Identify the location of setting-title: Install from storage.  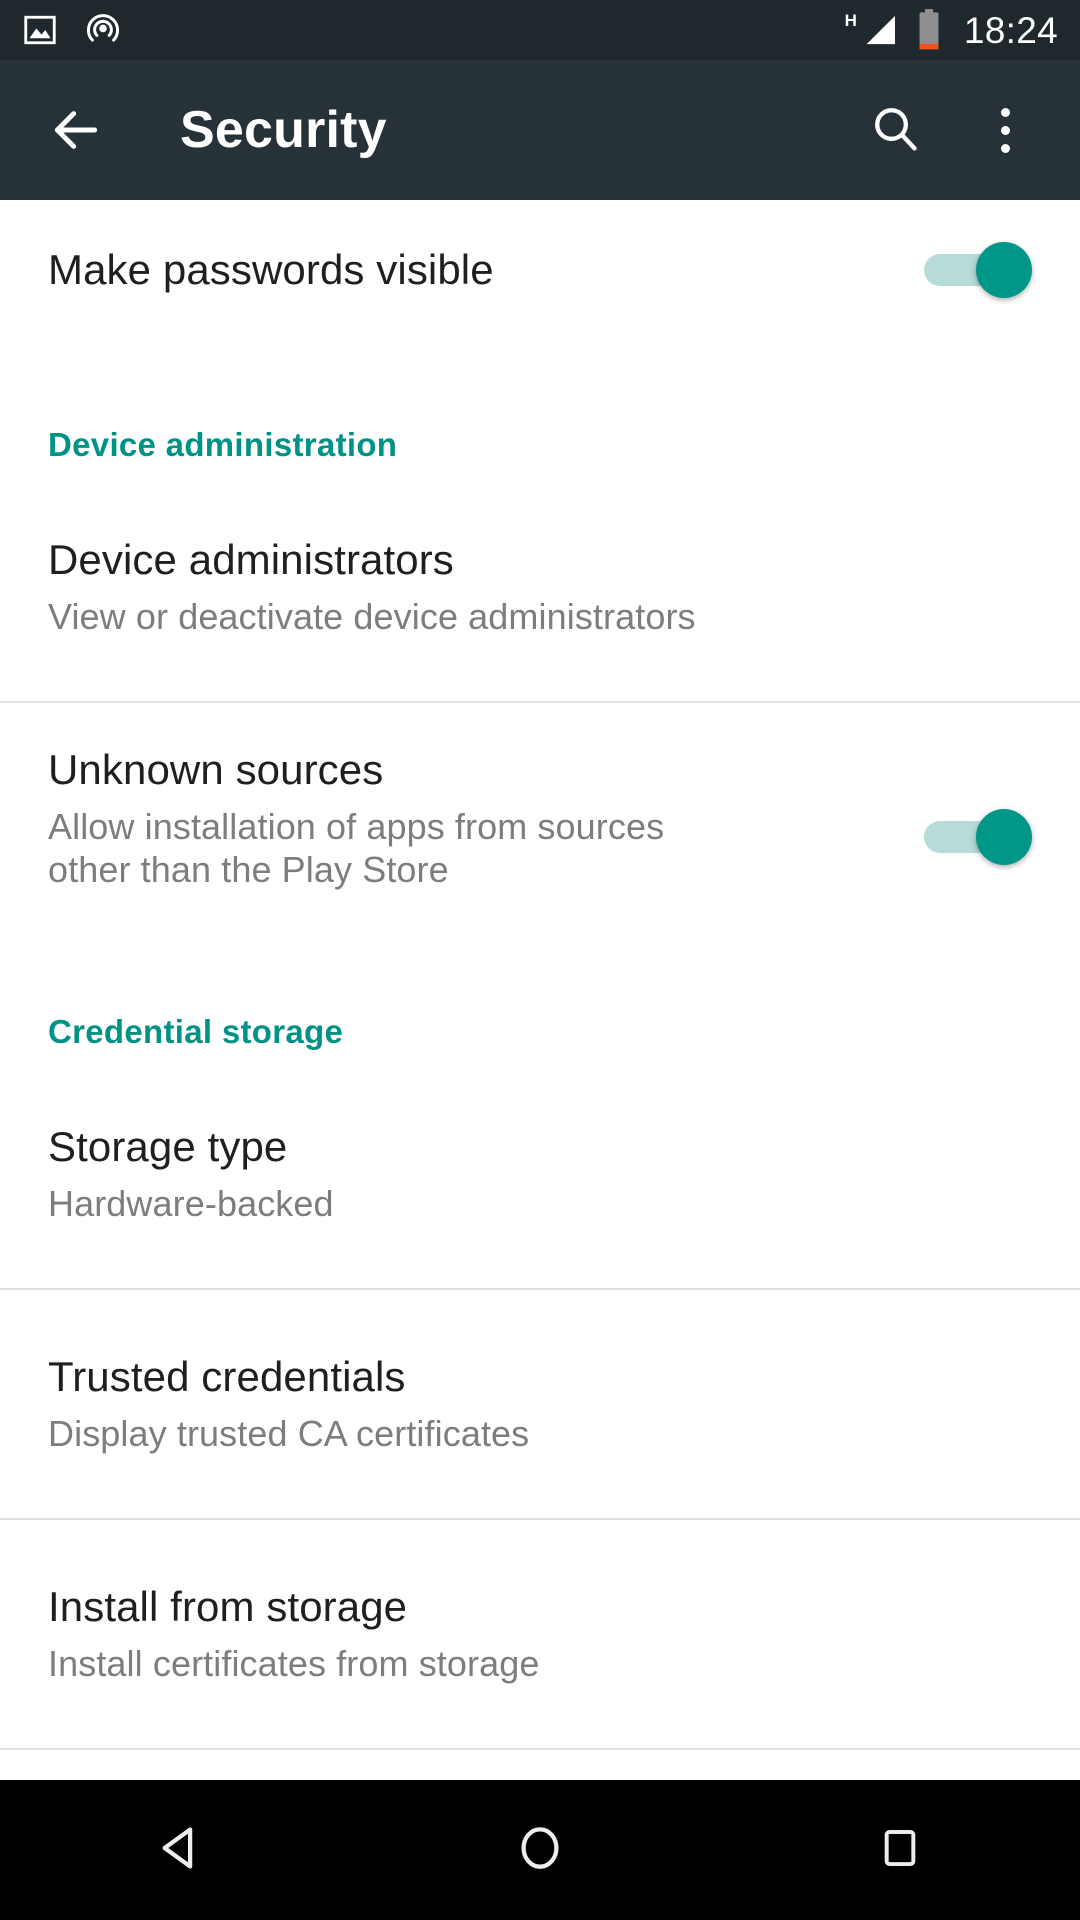
(228, 1607).